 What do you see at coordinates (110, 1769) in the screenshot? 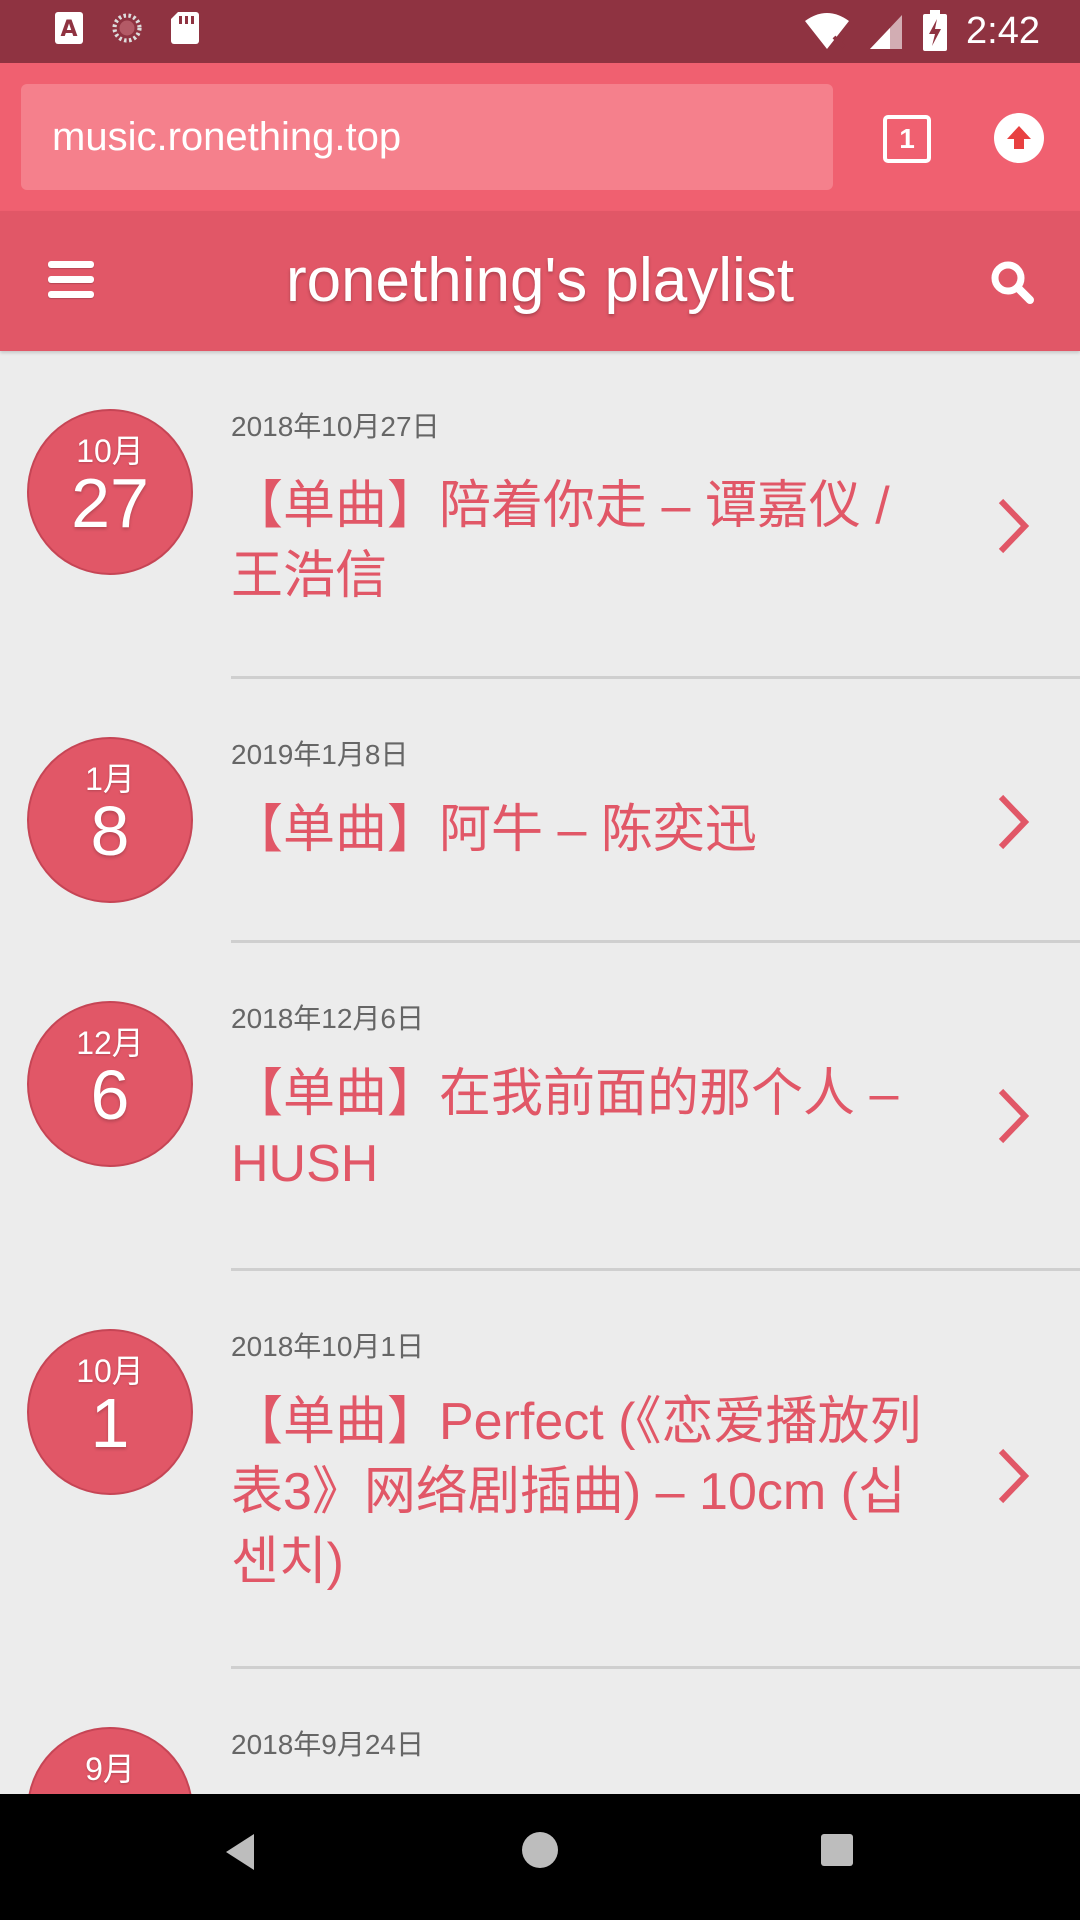
I see `date-badge-month: 9月` at bounding box center [110, 1769].